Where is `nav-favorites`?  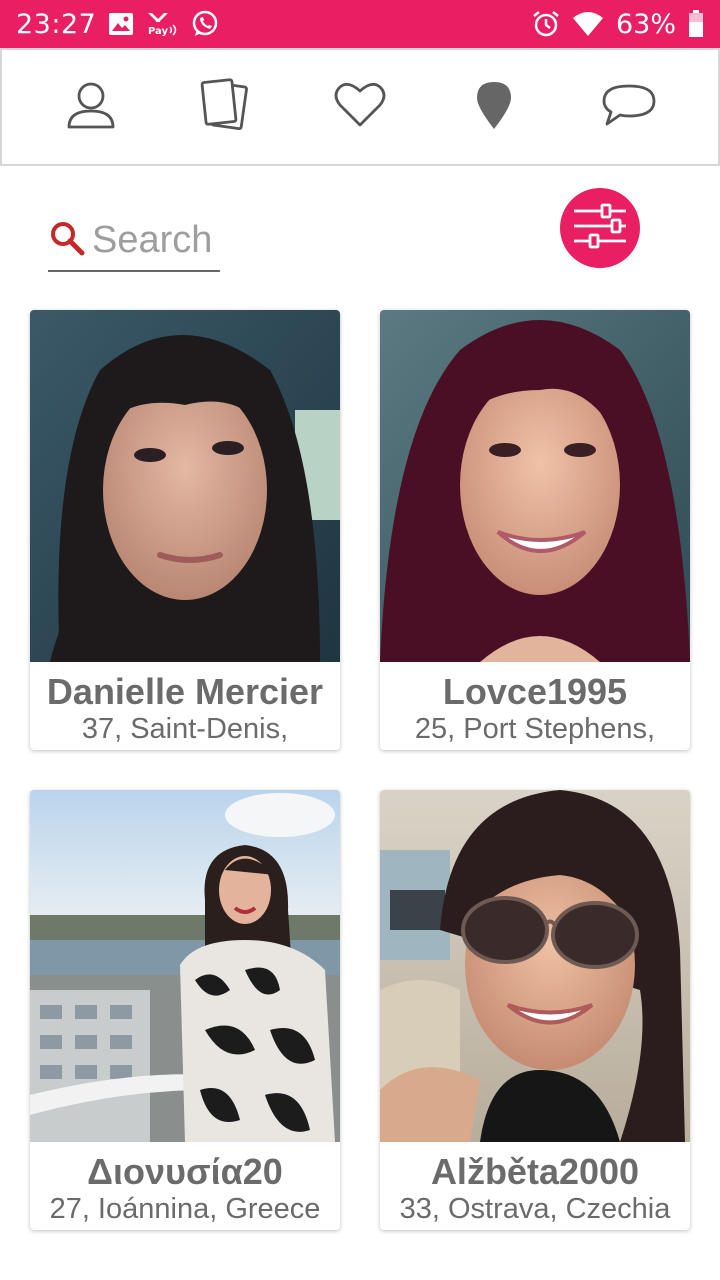
nav-favorites is located at coordinates (360, 107).